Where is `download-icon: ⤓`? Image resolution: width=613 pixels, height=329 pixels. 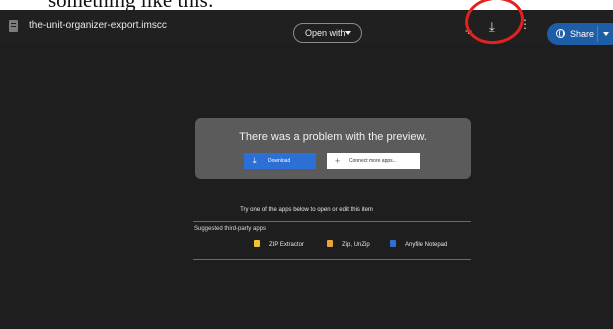 download-icon: ⤓ is located at coordinates (255, 160).